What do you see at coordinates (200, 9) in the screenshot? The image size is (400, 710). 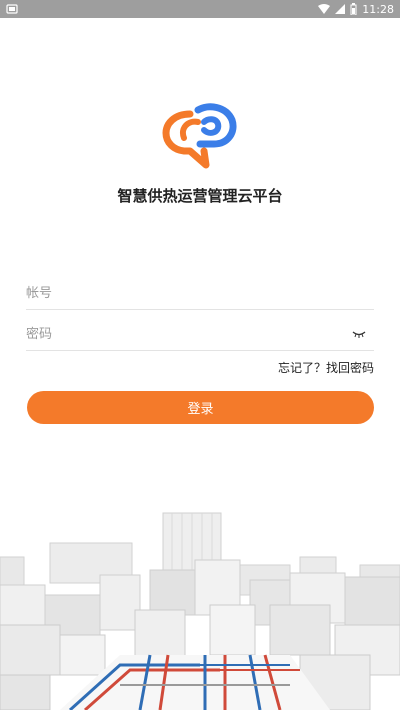 I see `status-bar: 11:28` at bounding box center [200, 9].